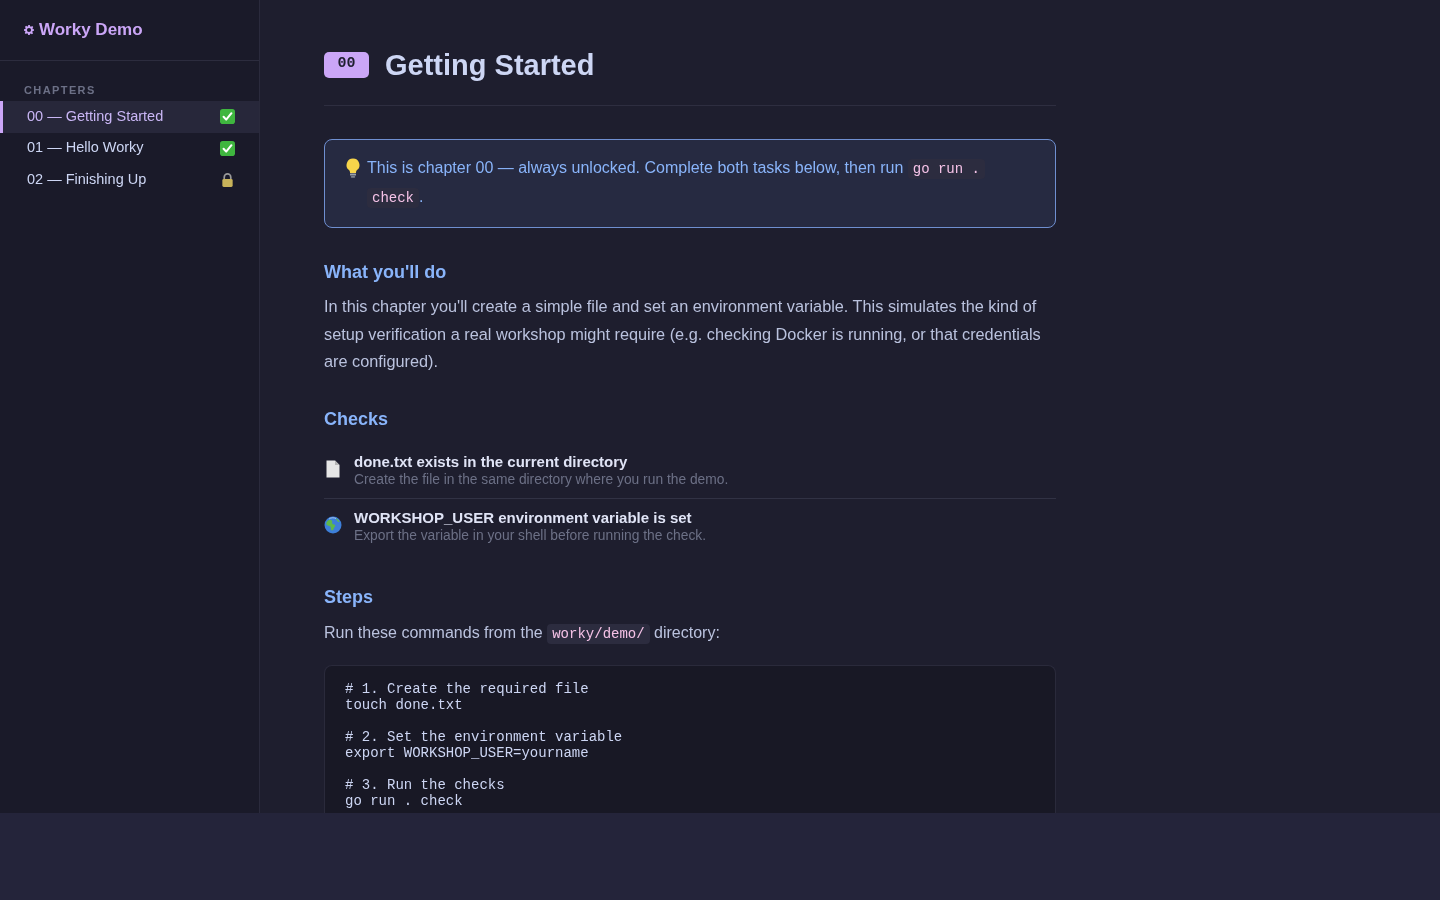  What do you see at coordinates (333, 524) in the screenshot?
I see `globe-icon` at bounding box center [333, 524].